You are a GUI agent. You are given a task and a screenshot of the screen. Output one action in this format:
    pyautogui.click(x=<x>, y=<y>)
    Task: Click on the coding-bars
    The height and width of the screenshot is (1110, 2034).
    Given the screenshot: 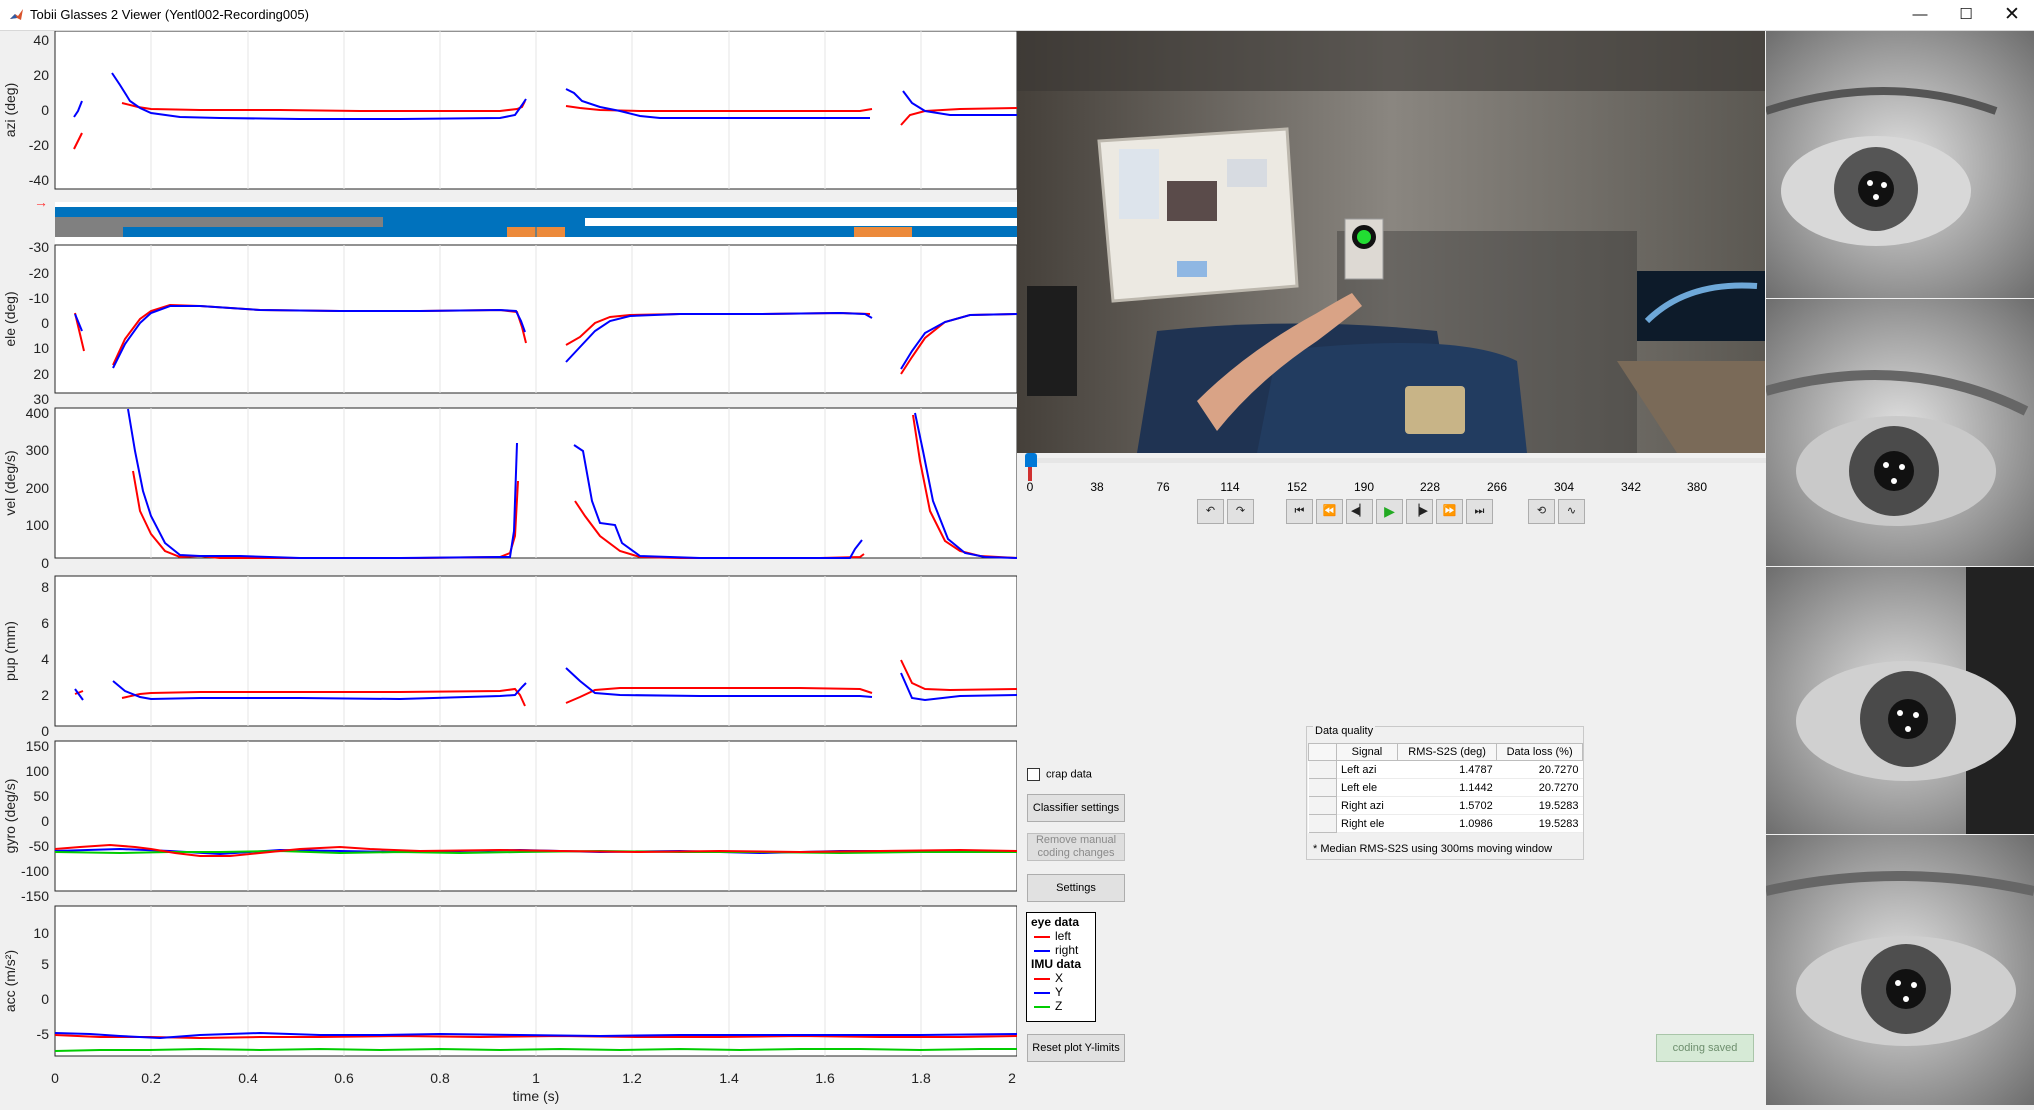 What is the action you would take?
    pyautogui.click(x=536, y=222)
    